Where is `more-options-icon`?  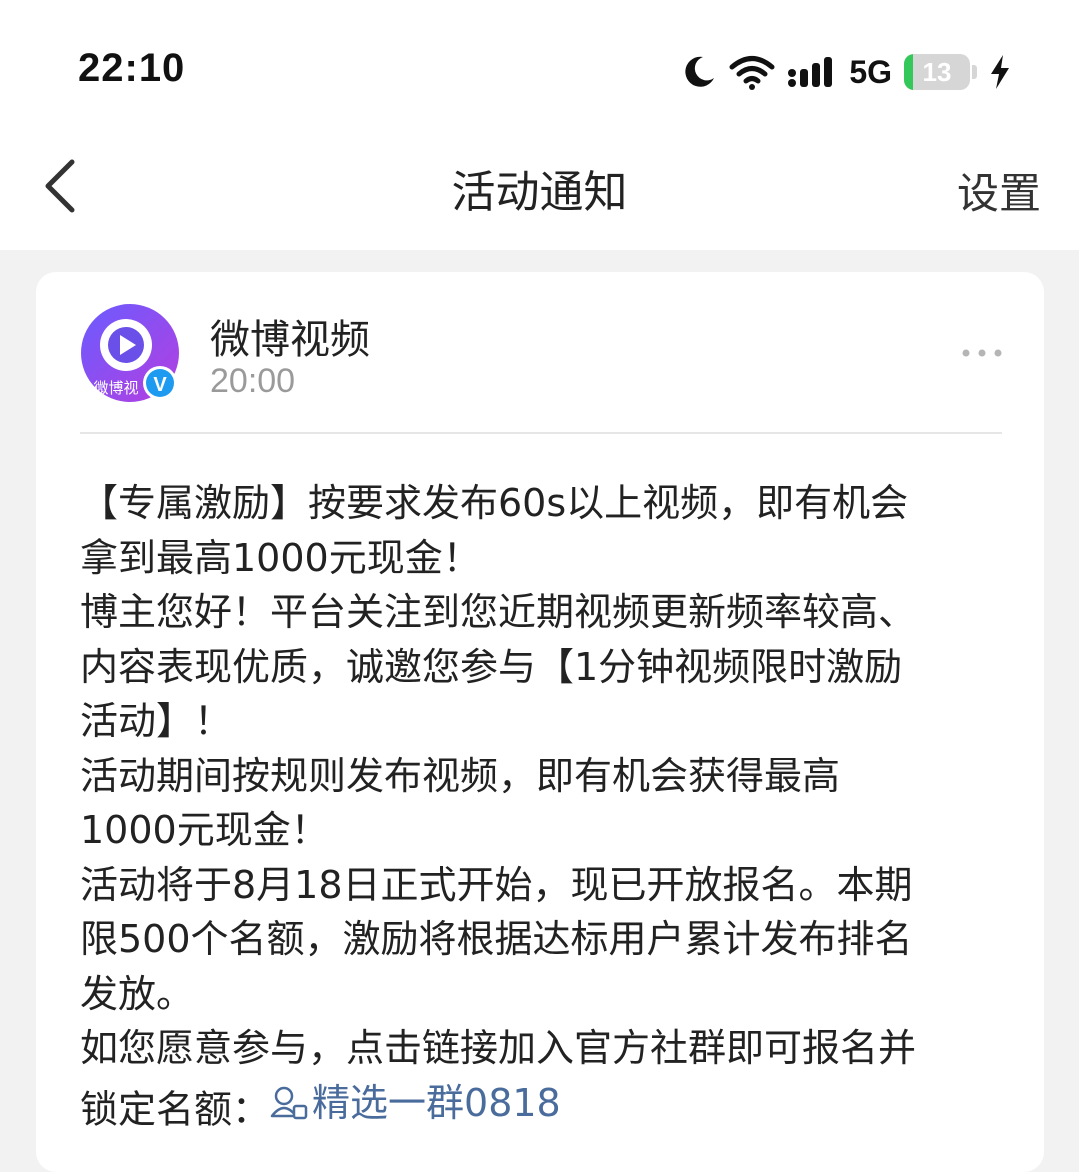 more-options-icon is located at coordinates (982, 353).